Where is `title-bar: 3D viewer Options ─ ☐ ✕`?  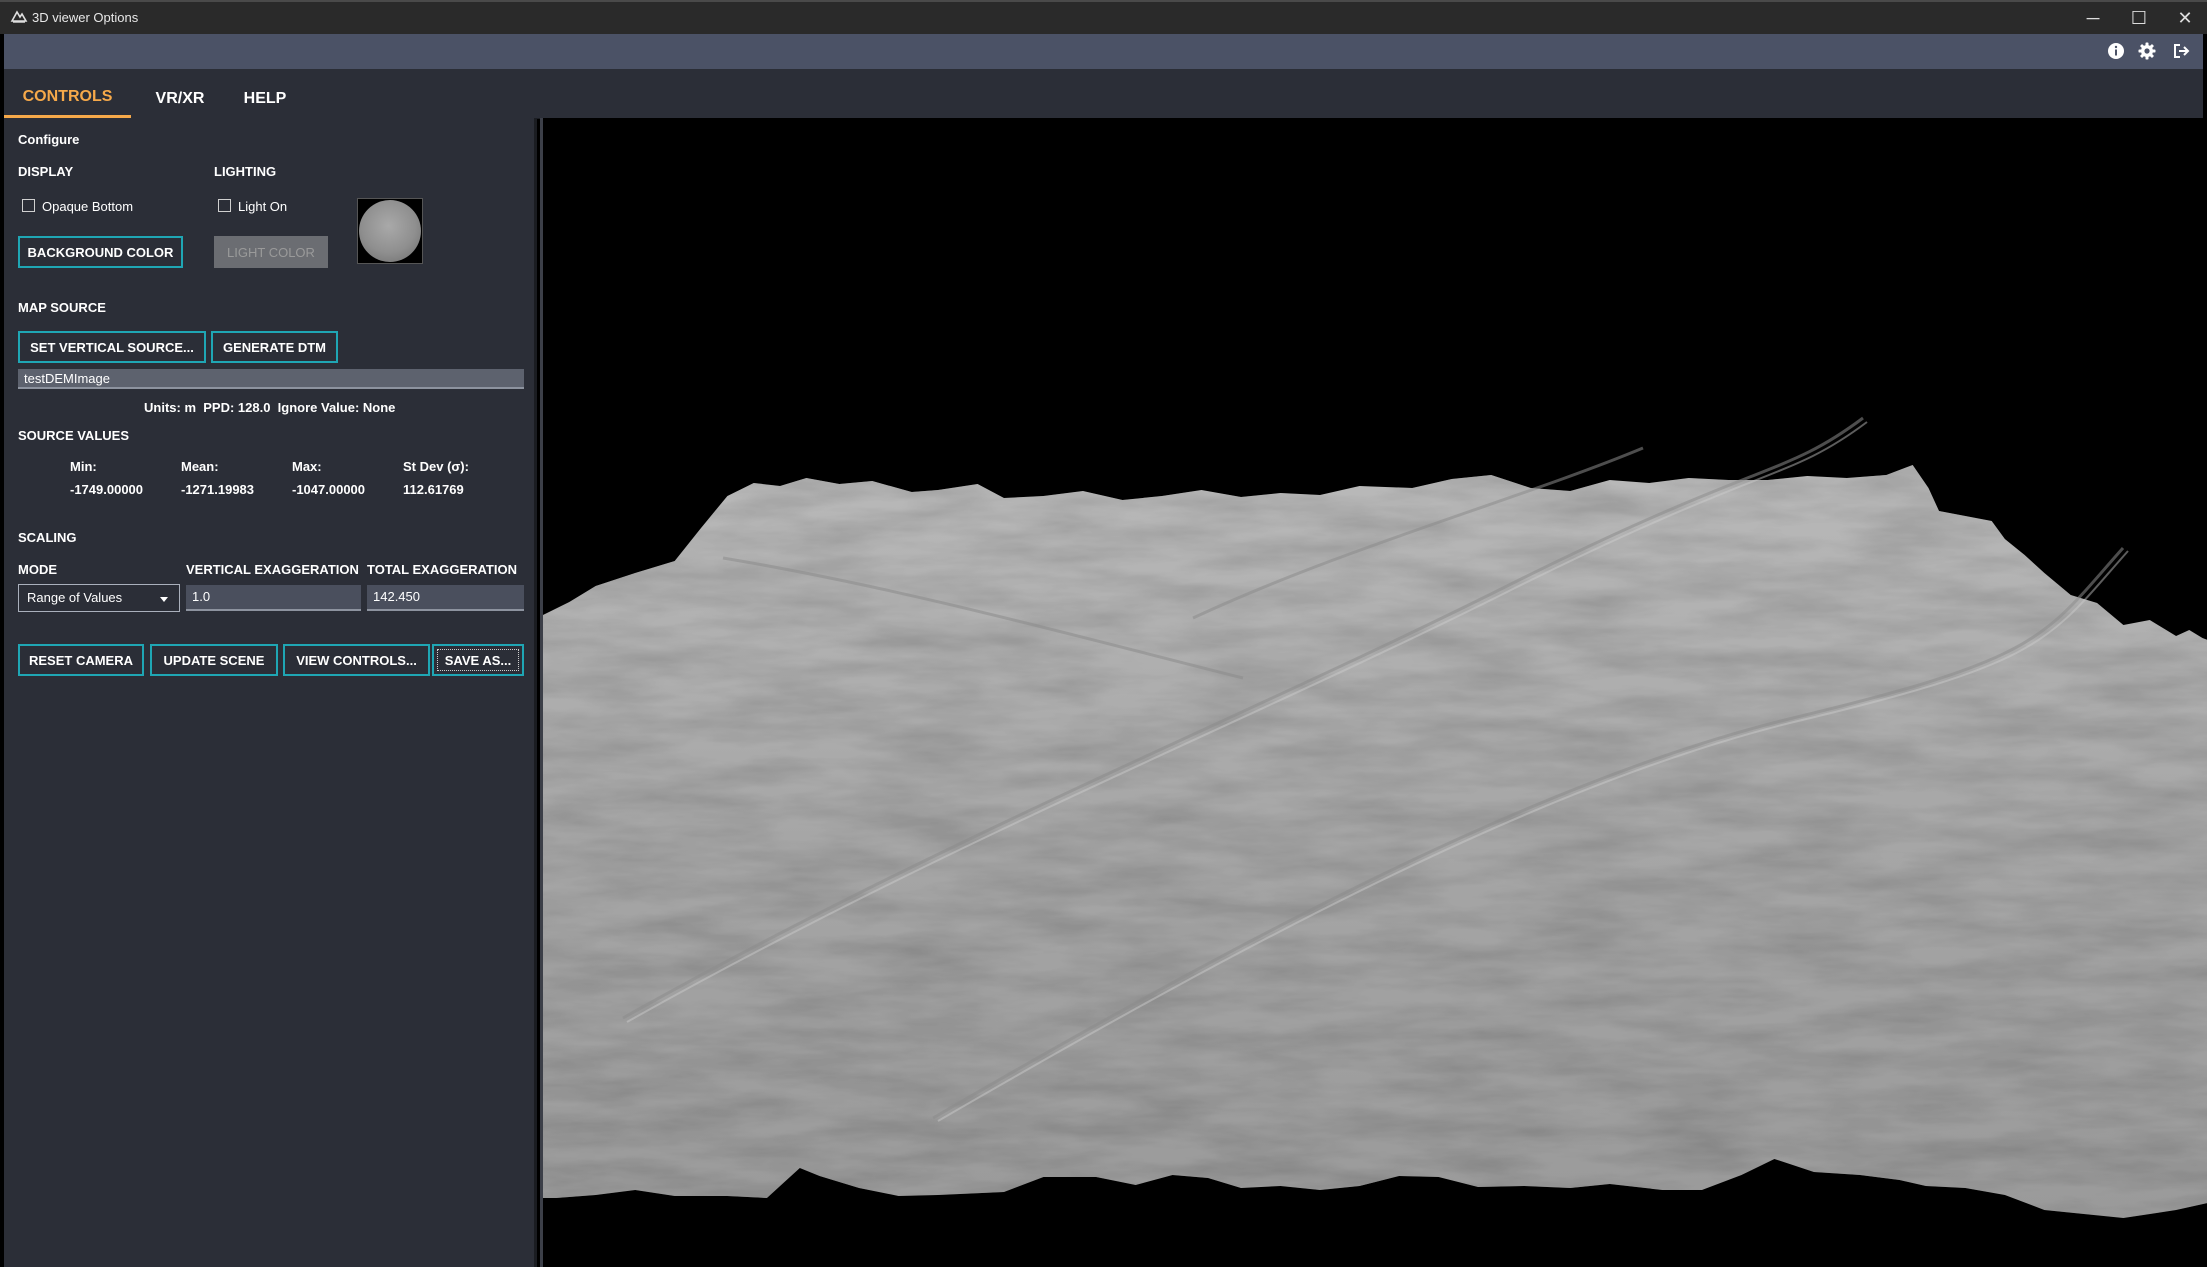
title-bar: 3D viewer Options ─ ☐ ✕ is located at coordinates (1103, 17).